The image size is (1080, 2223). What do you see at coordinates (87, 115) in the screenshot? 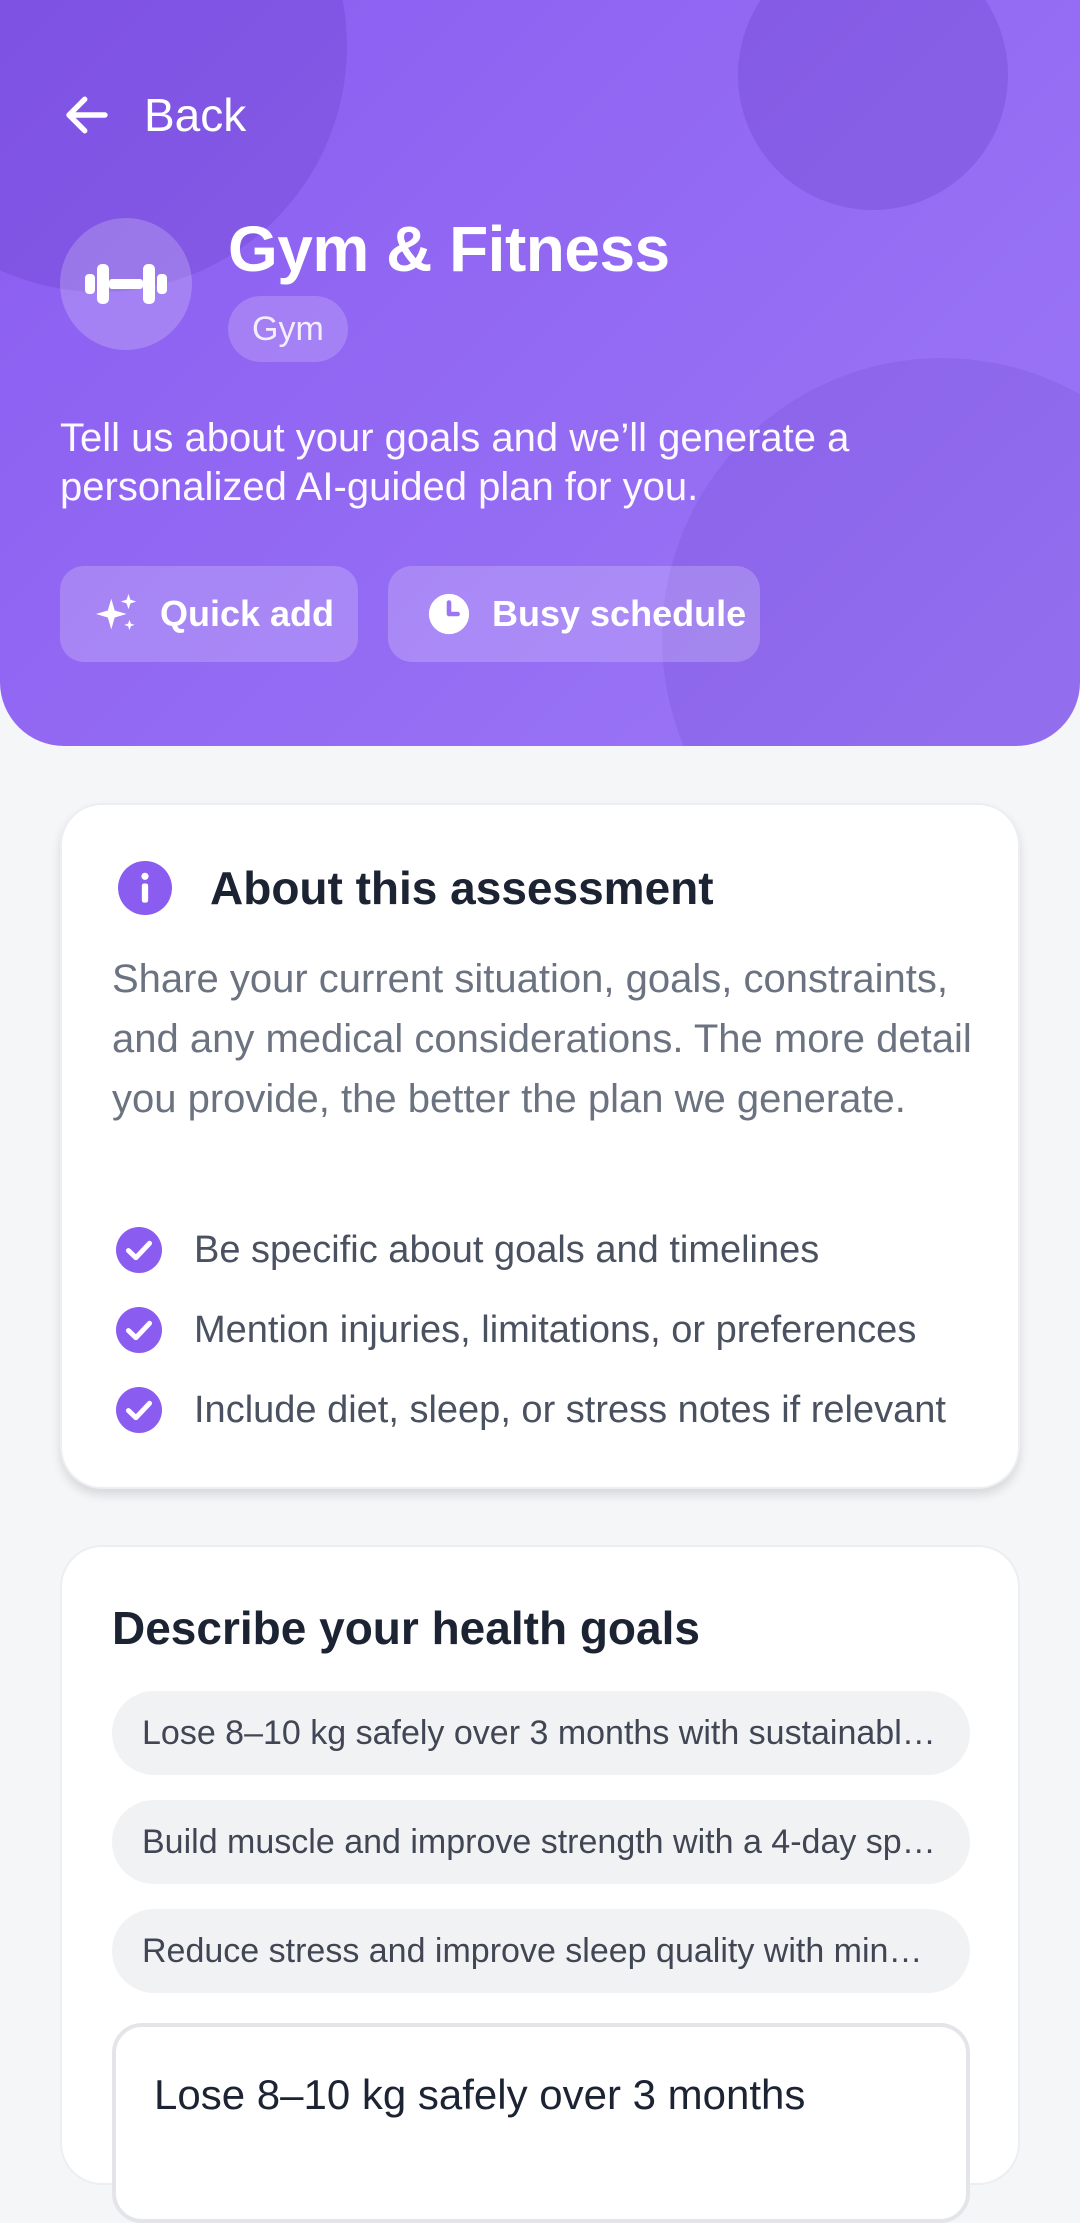
I see `arrow-left-icon` at bounding box center [87, 115].